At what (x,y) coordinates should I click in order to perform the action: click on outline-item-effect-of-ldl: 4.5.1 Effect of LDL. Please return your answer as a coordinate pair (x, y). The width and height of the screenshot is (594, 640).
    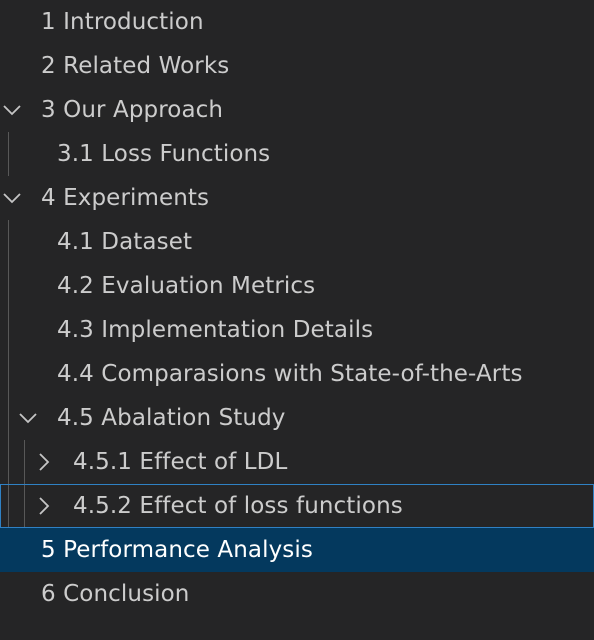
    Looking at the image, I should click on (297, 462).